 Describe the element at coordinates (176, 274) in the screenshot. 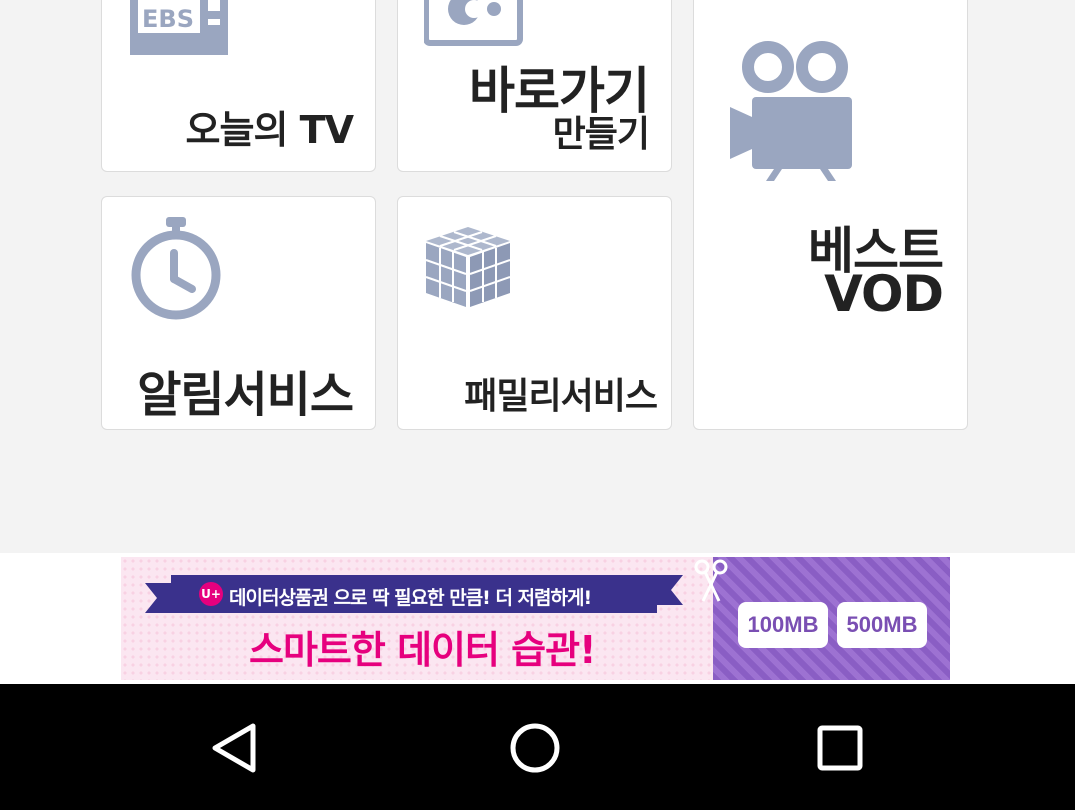

I see `stopwatch-icon` at that location.